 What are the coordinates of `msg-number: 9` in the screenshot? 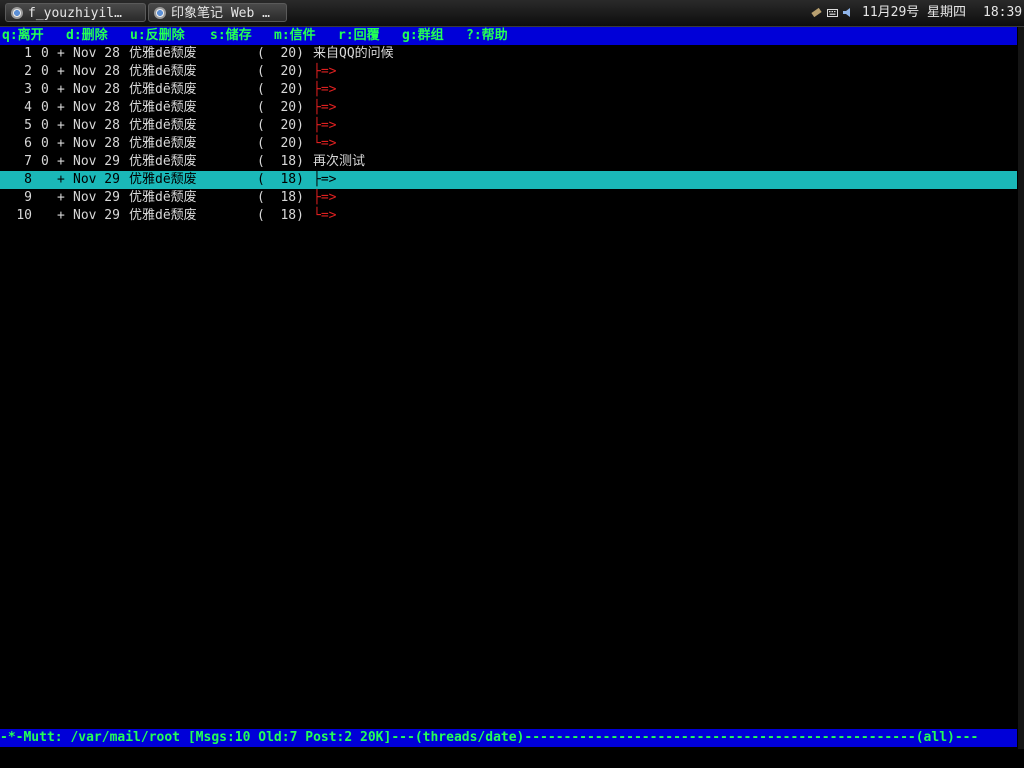 It's located at (28, 197).